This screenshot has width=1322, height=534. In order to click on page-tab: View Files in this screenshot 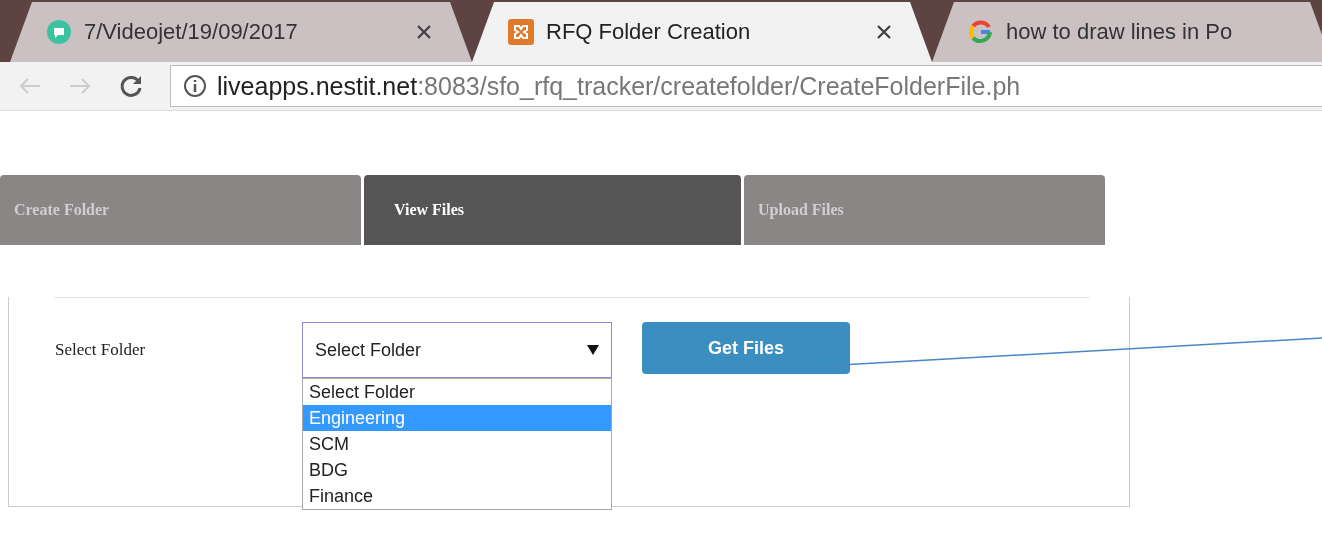, I will do `click(552, 210)`.